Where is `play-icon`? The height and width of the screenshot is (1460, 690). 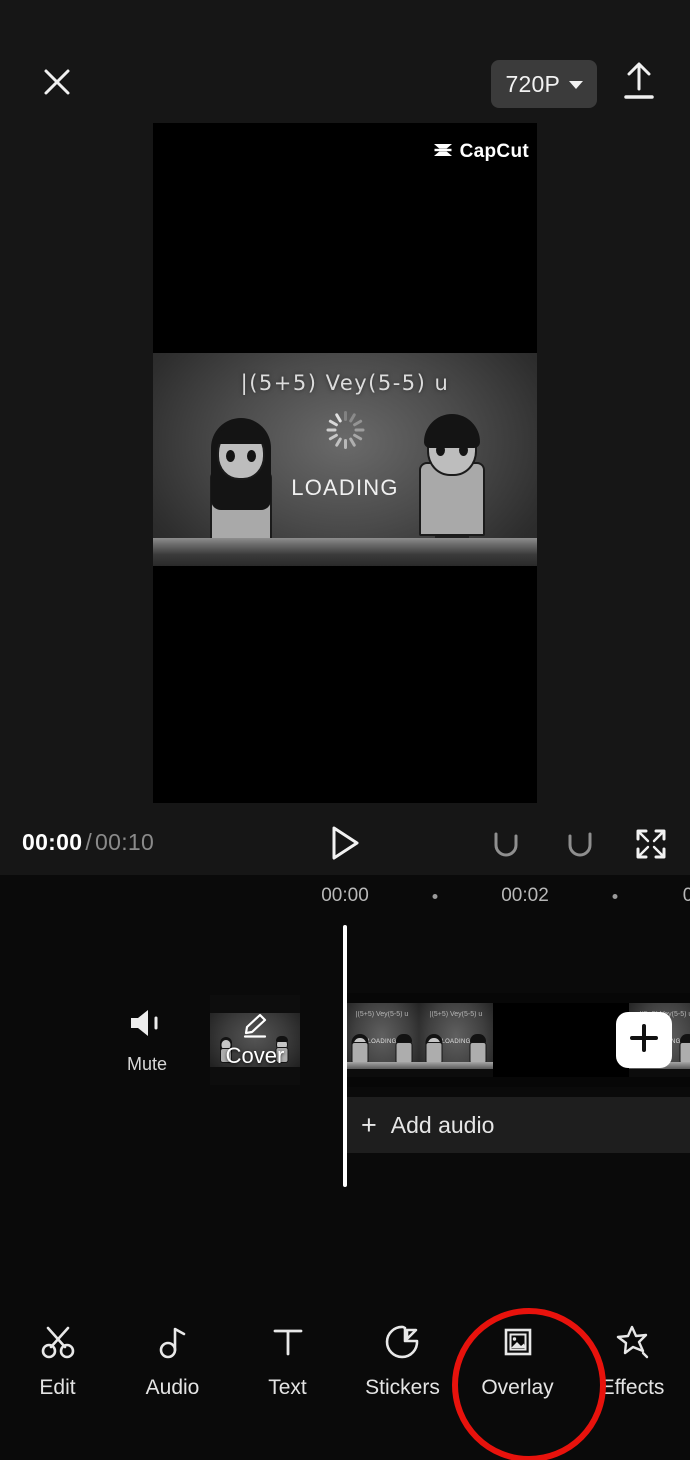 play-icon is located at coordinates (345, 845).